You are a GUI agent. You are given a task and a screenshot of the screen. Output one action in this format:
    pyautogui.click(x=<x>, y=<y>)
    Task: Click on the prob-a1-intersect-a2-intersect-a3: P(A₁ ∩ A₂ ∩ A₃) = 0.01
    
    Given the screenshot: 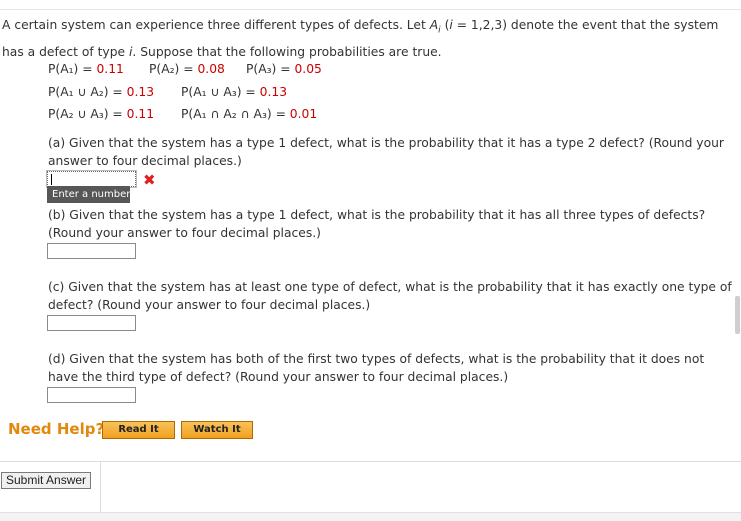 What is the action you would take?
    pyautogui.click(x=249, y=114)
    